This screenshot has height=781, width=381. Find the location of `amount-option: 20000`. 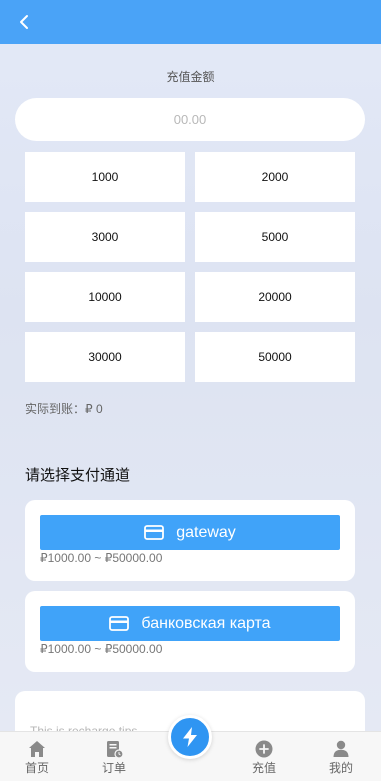

amount-option: 20000 is located at coordinates (275, 297).